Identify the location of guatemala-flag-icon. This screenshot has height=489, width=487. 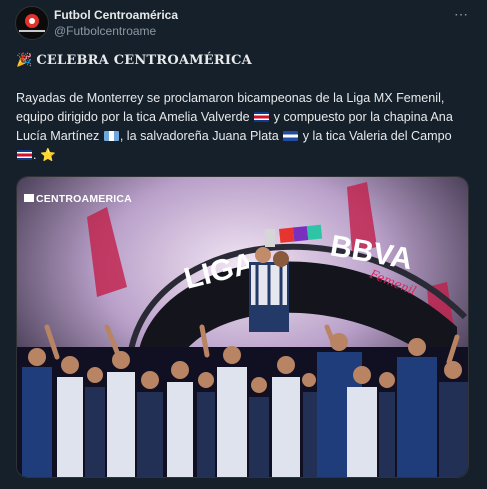
(111, 136).